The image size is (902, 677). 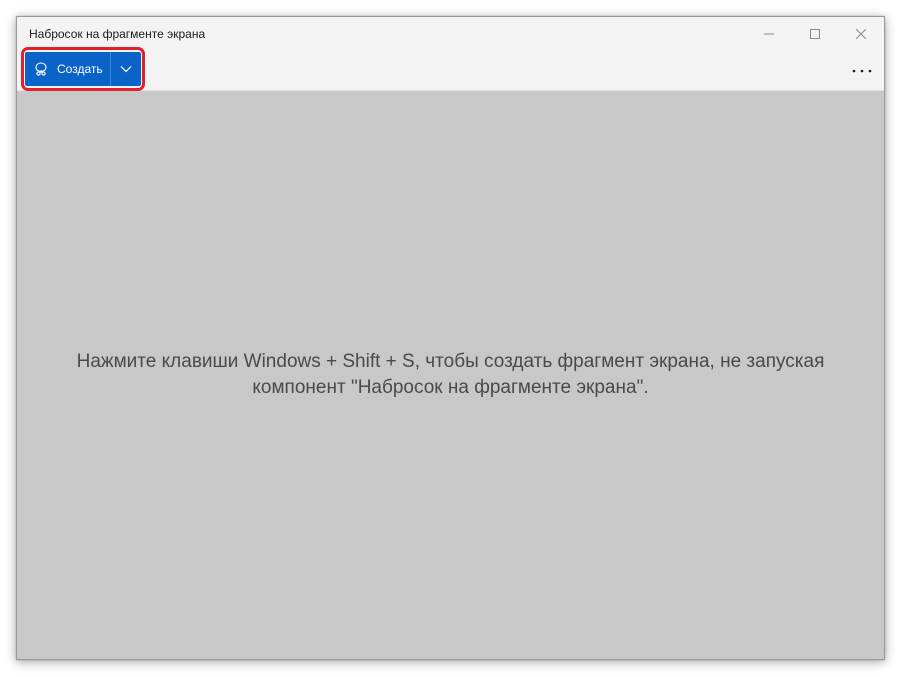 I want to click on highlight-frame, so click(x=83, y=69).